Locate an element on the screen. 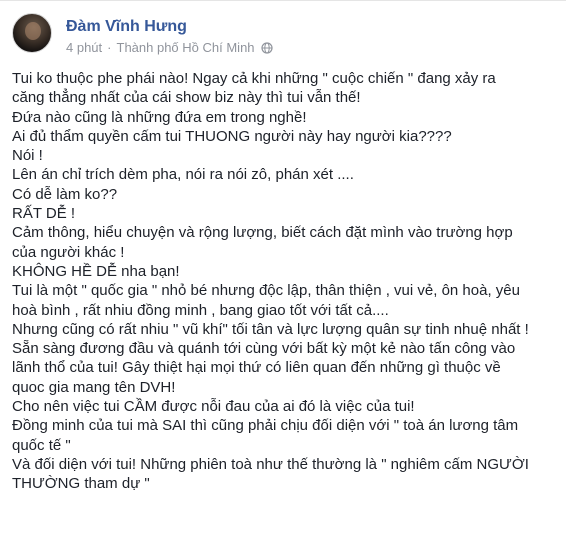 This screenshot has width=566, height=536. post-text-line: Có dễ làm ko?? is located at coordinates (65, 194).